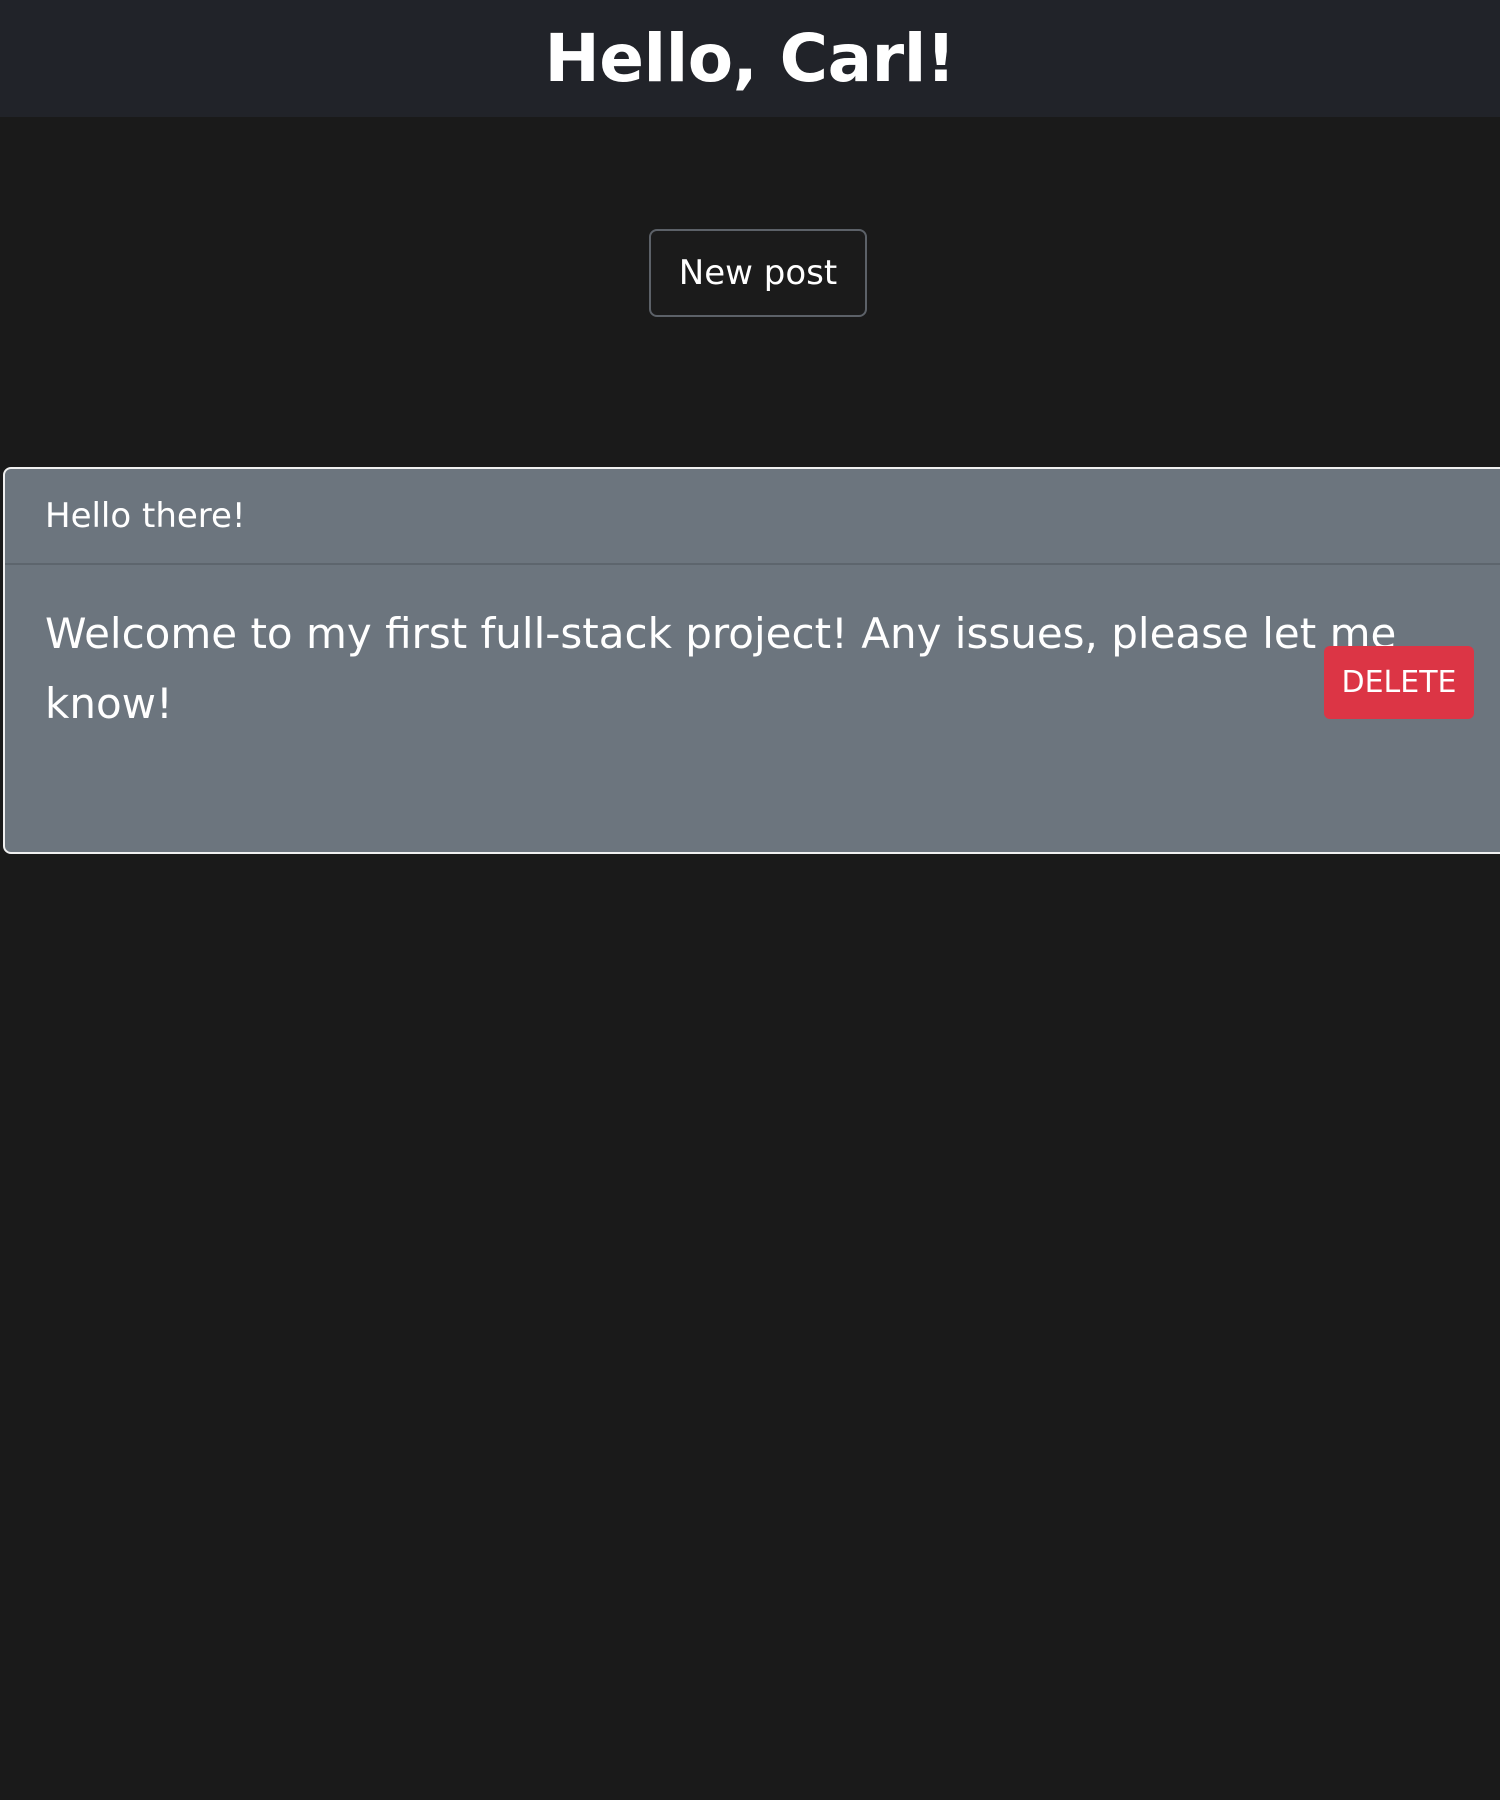 The height and width of the screenshot is (1800, 1500). Describe the element at coordinates (758, 273) in the screenshot. I see `new-post-button: New post` at that location.